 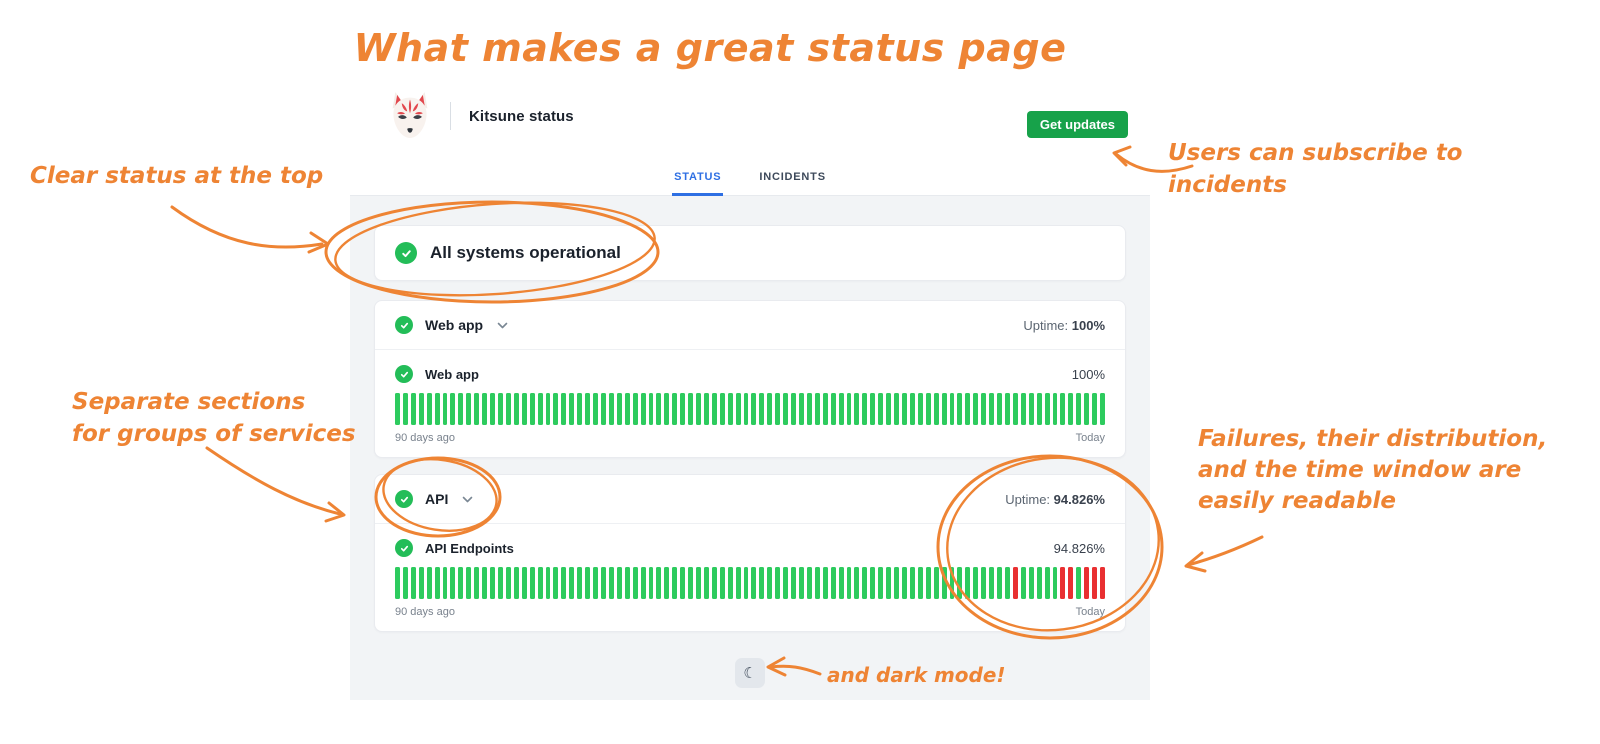 What do you see at coordinates (1079, 548) in the screenshot?
I see `service-uptime: 94.826%` at bounding box center [1079, 548].